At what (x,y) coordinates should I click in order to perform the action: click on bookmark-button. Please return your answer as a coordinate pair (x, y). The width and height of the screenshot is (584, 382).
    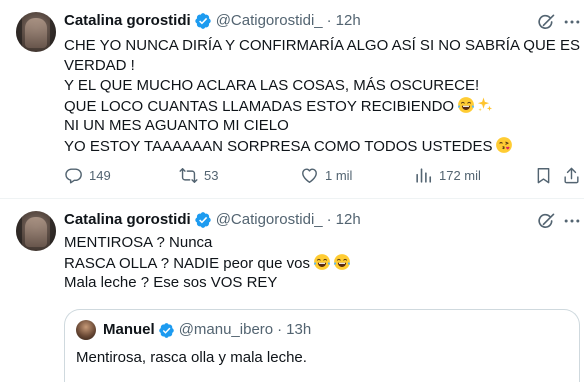
    Looking at the image, I should click on (543, 175).